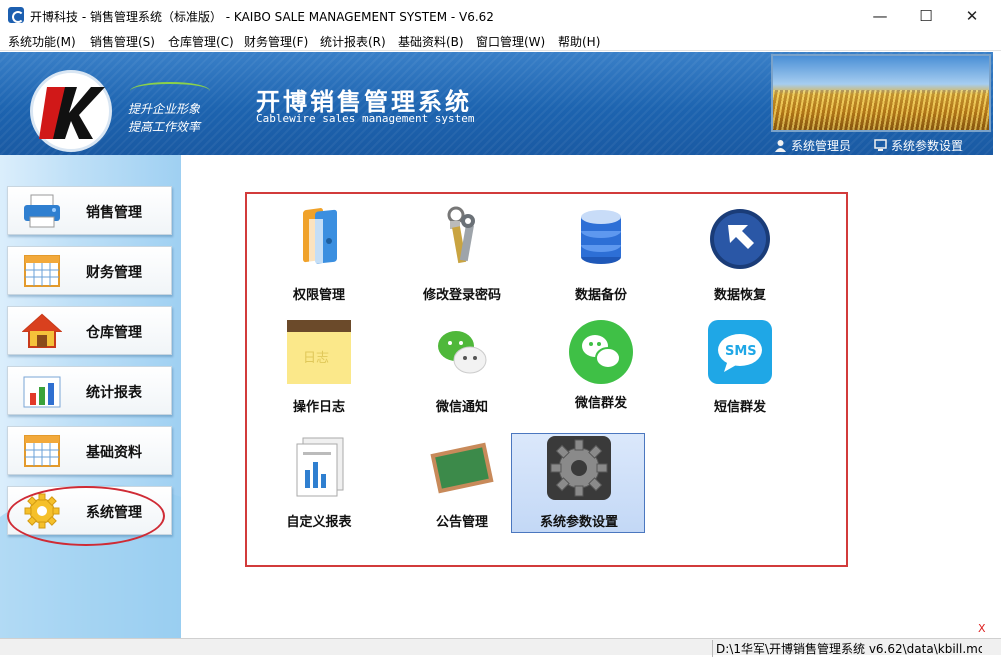 The image size is (1001, 657). What do you see at coordinates (164, 109) in the screenshot?
I see `slogan-line-1: 提升企业形象` at bounding box center [164, 109].